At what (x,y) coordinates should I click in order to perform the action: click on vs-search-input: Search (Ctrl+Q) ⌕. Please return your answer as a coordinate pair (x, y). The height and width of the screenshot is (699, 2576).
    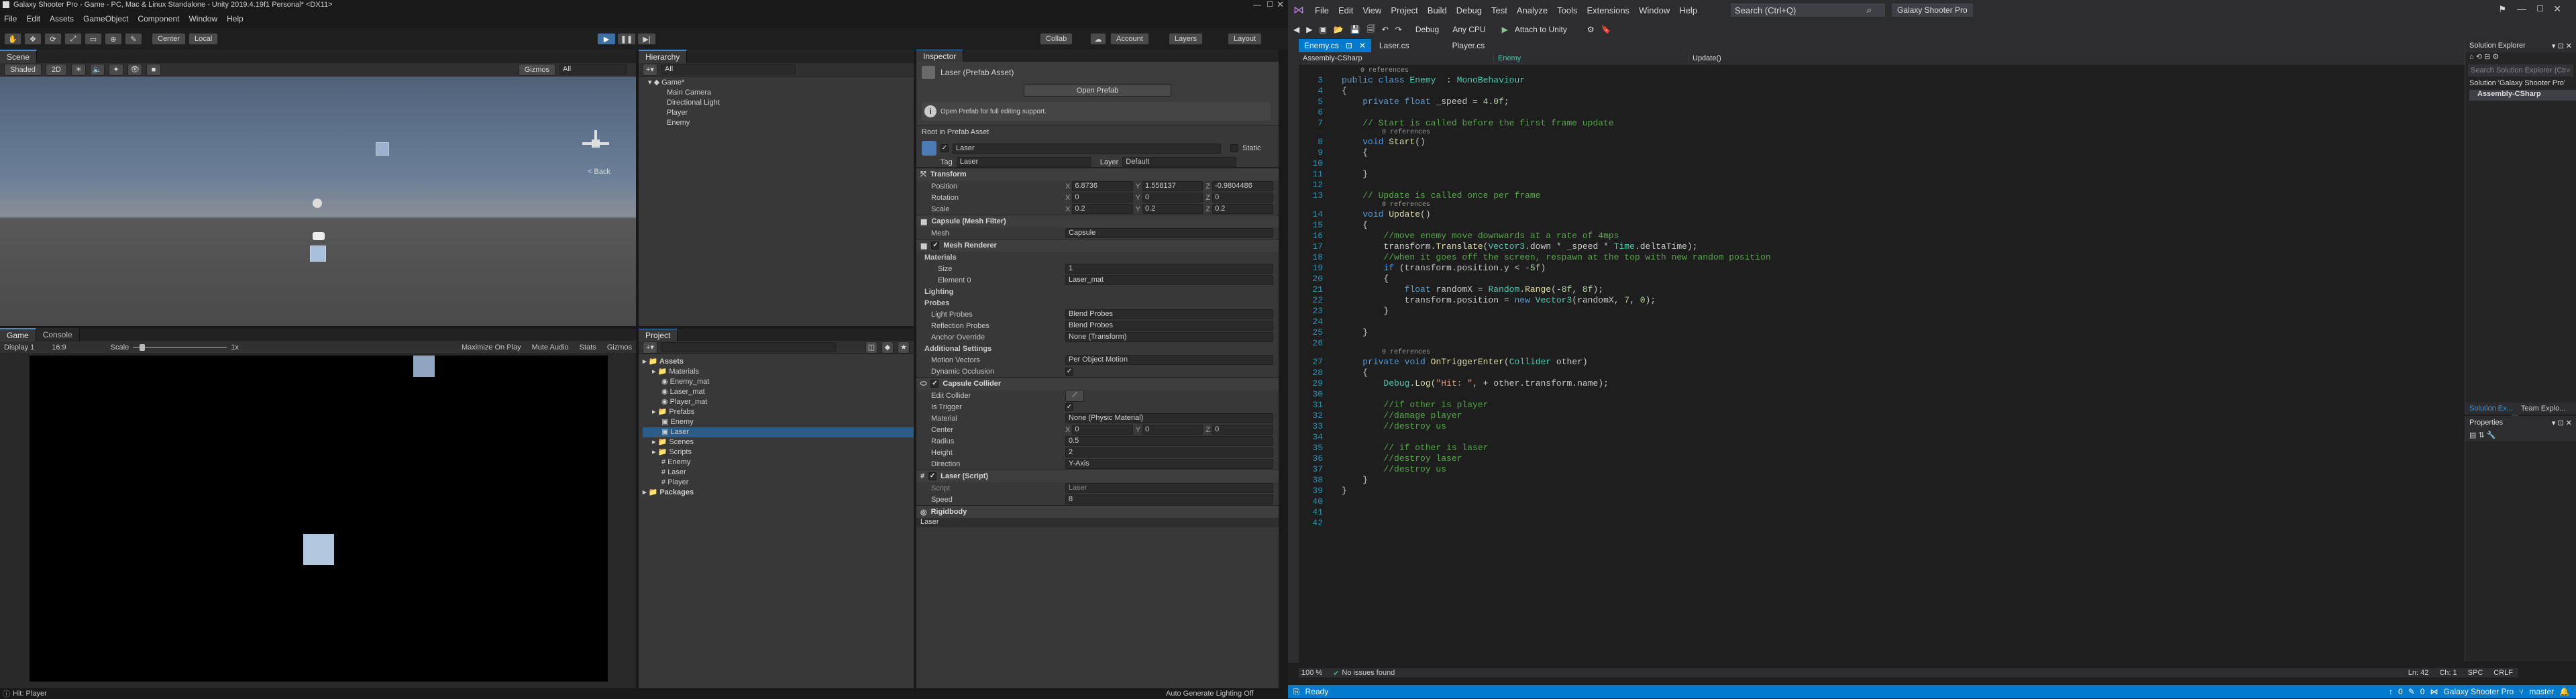
    Looking at the image, I should click on (1808, 10).